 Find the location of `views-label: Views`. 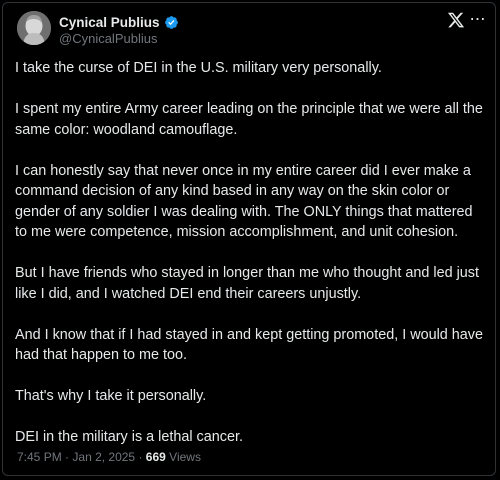

views-label: Views is located at coordinates (185, 457).